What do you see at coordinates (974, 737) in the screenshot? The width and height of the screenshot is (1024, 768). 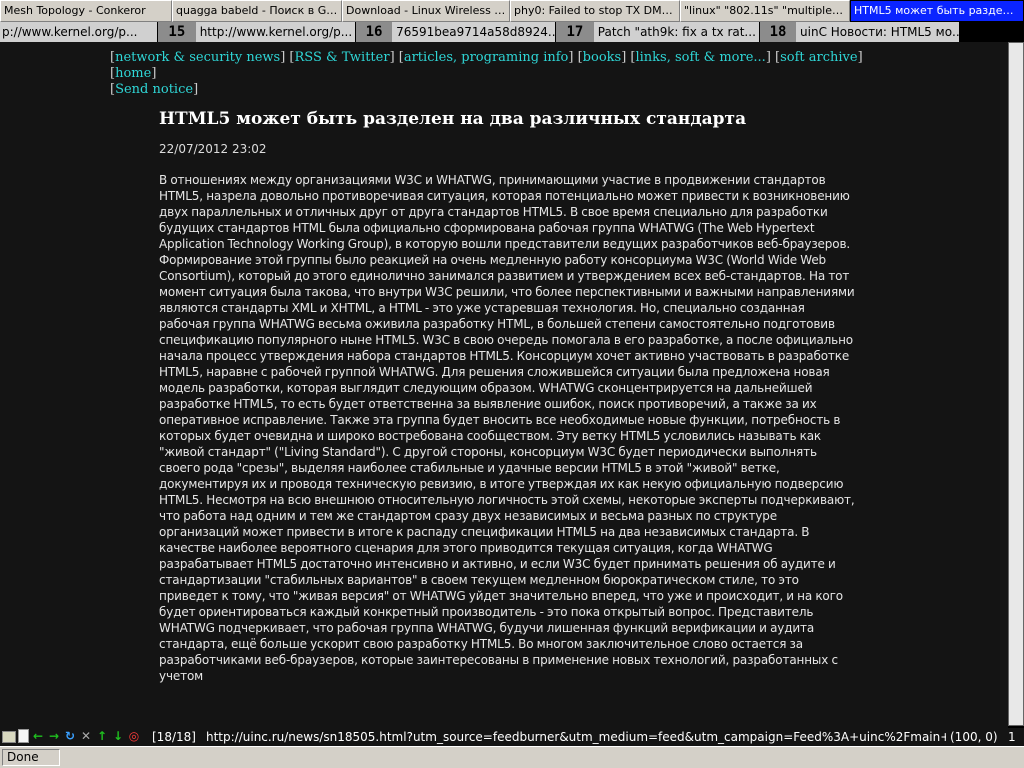 I see `scroll-position: (100, 0)` at bounding box center [974, 737].